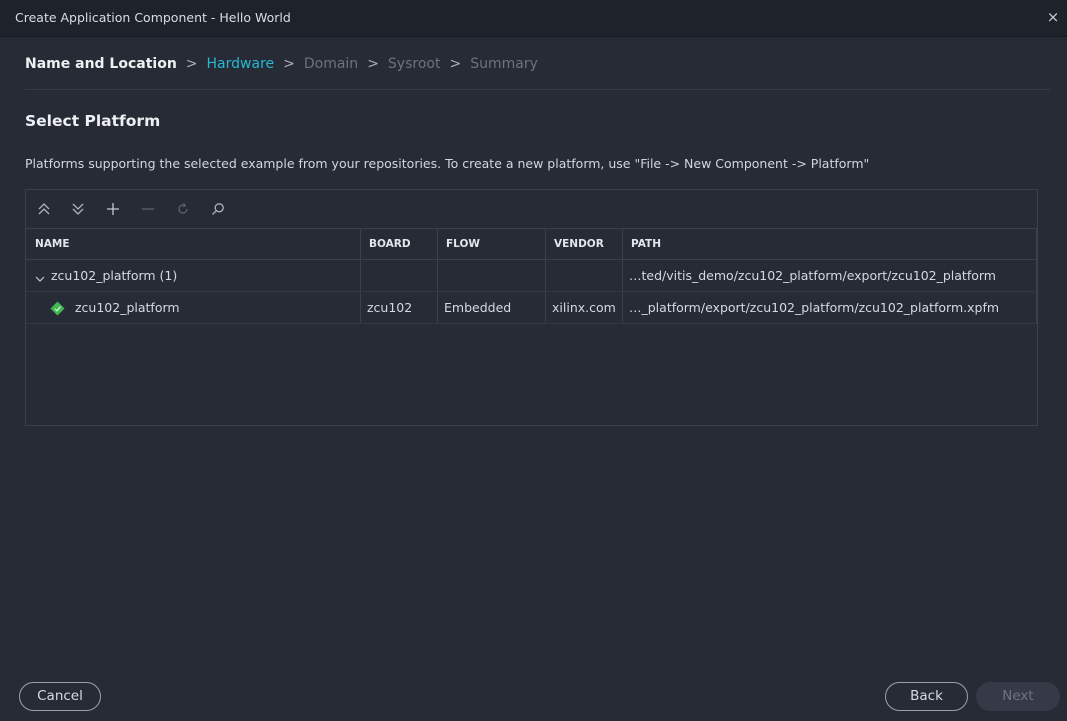 Image resolution: width=1067 pixels, height=721 pixels. What do you see at coordinates (241, 64) in the screenshot?
I see `breadcrumb-step-hardware: Hardware` at bounding box center [241, 64].